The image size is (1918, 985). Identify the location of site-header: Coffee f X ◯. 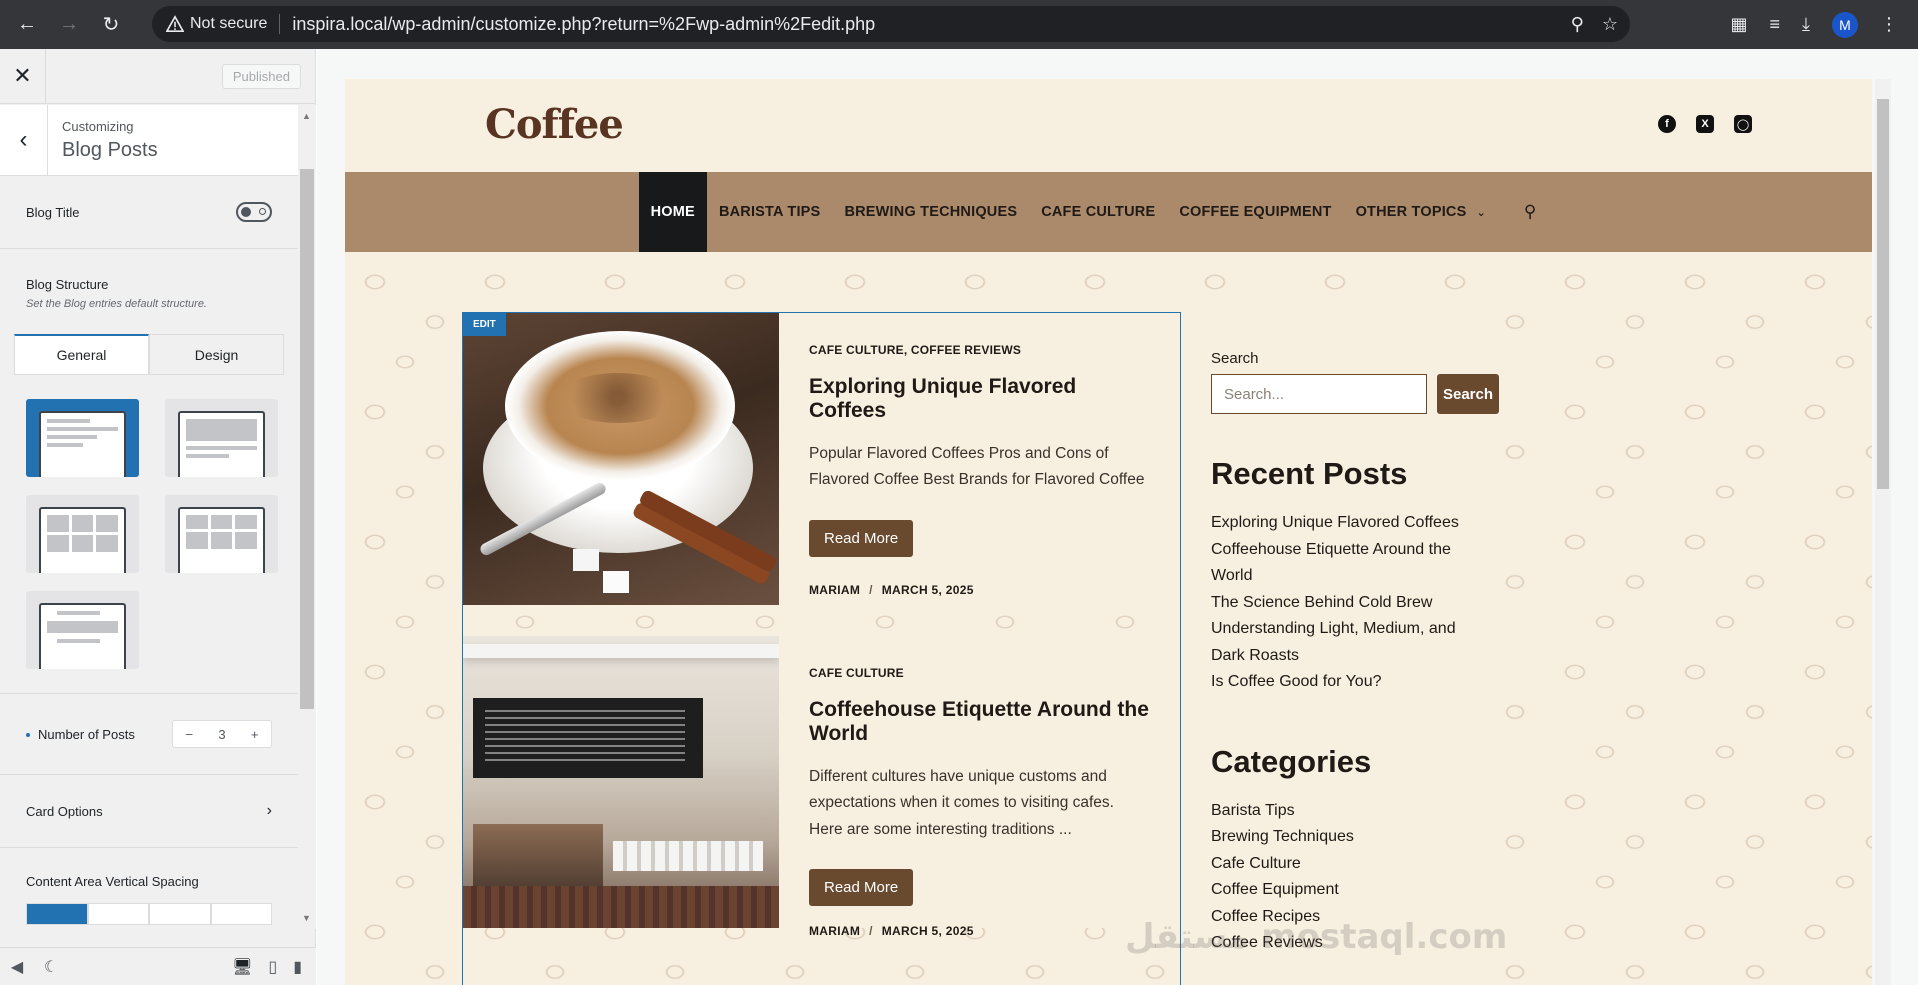
(1108, 125).